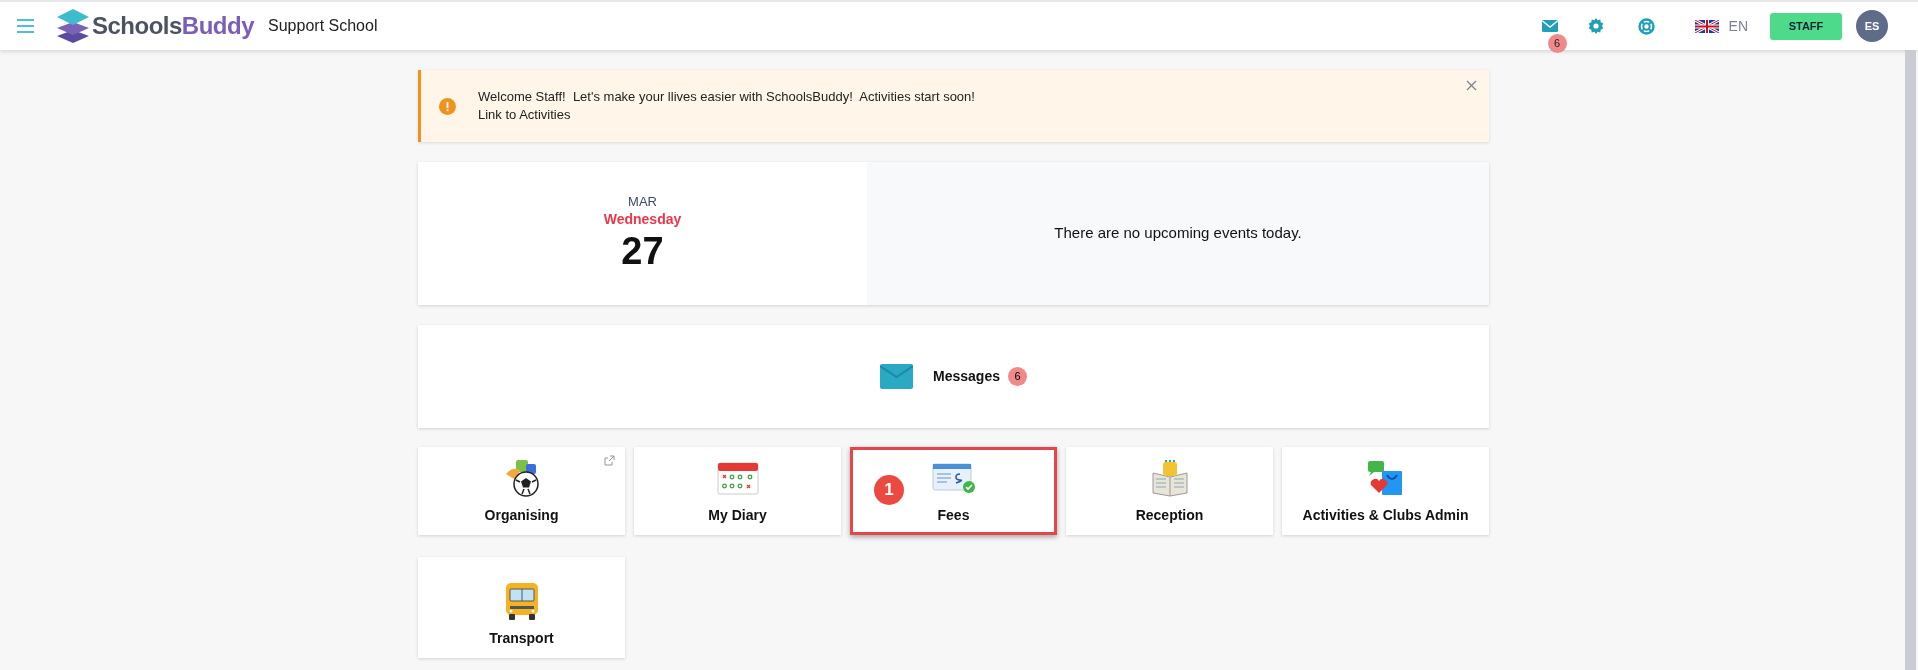 The image size is (1918, 670). Describe the element at coordinates (173, 26) in the screenshot. I see `logo-wordmark: SchoolsBuddy` at that location.